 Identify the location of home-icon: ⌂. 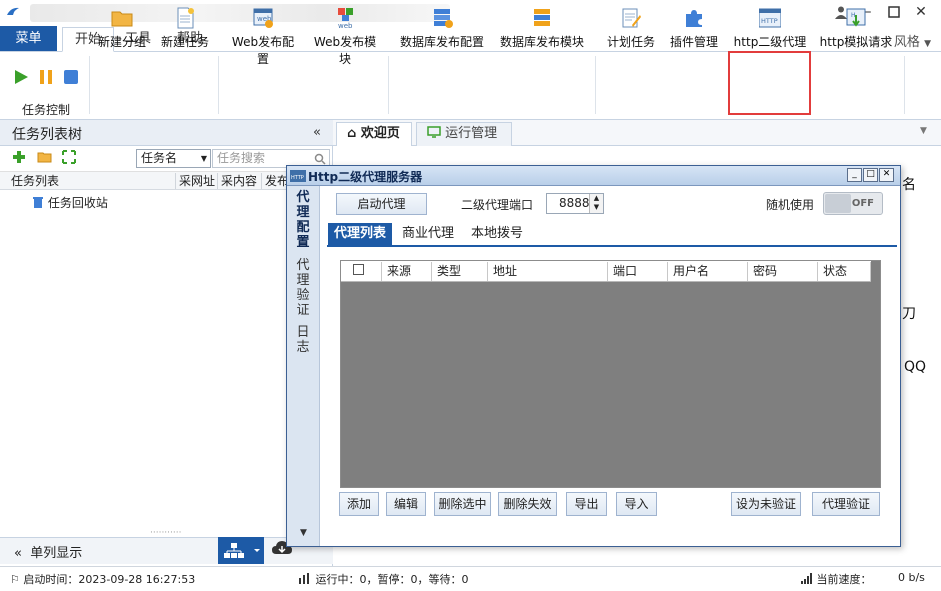
(352, 133).